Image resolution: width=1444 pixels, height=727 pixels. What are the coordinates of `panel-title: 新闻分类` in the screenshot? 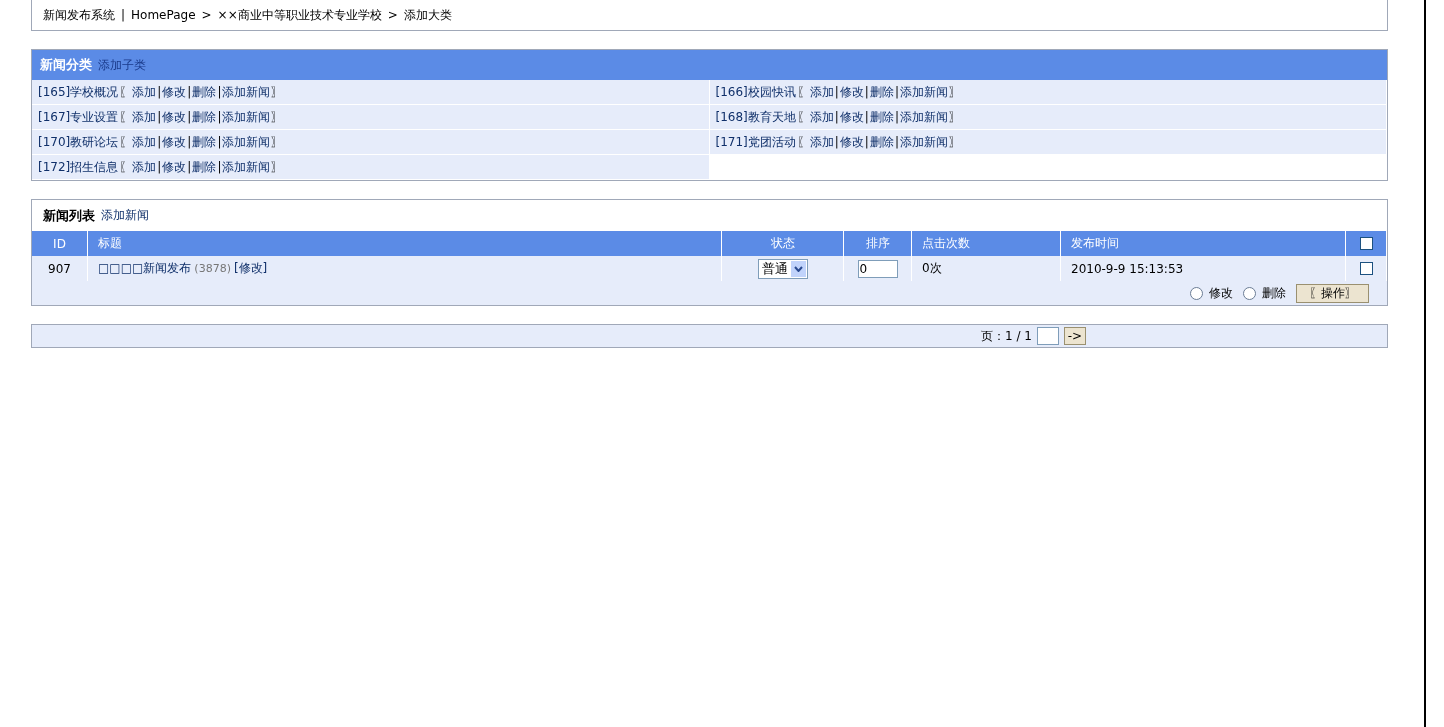 It's located at (66, 65).